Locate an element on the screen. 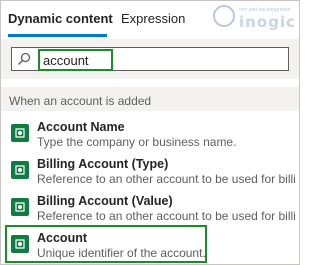 The width and height of the screenshot is (320, 265). active-tab-indicator is located at coordinates (57, 35).